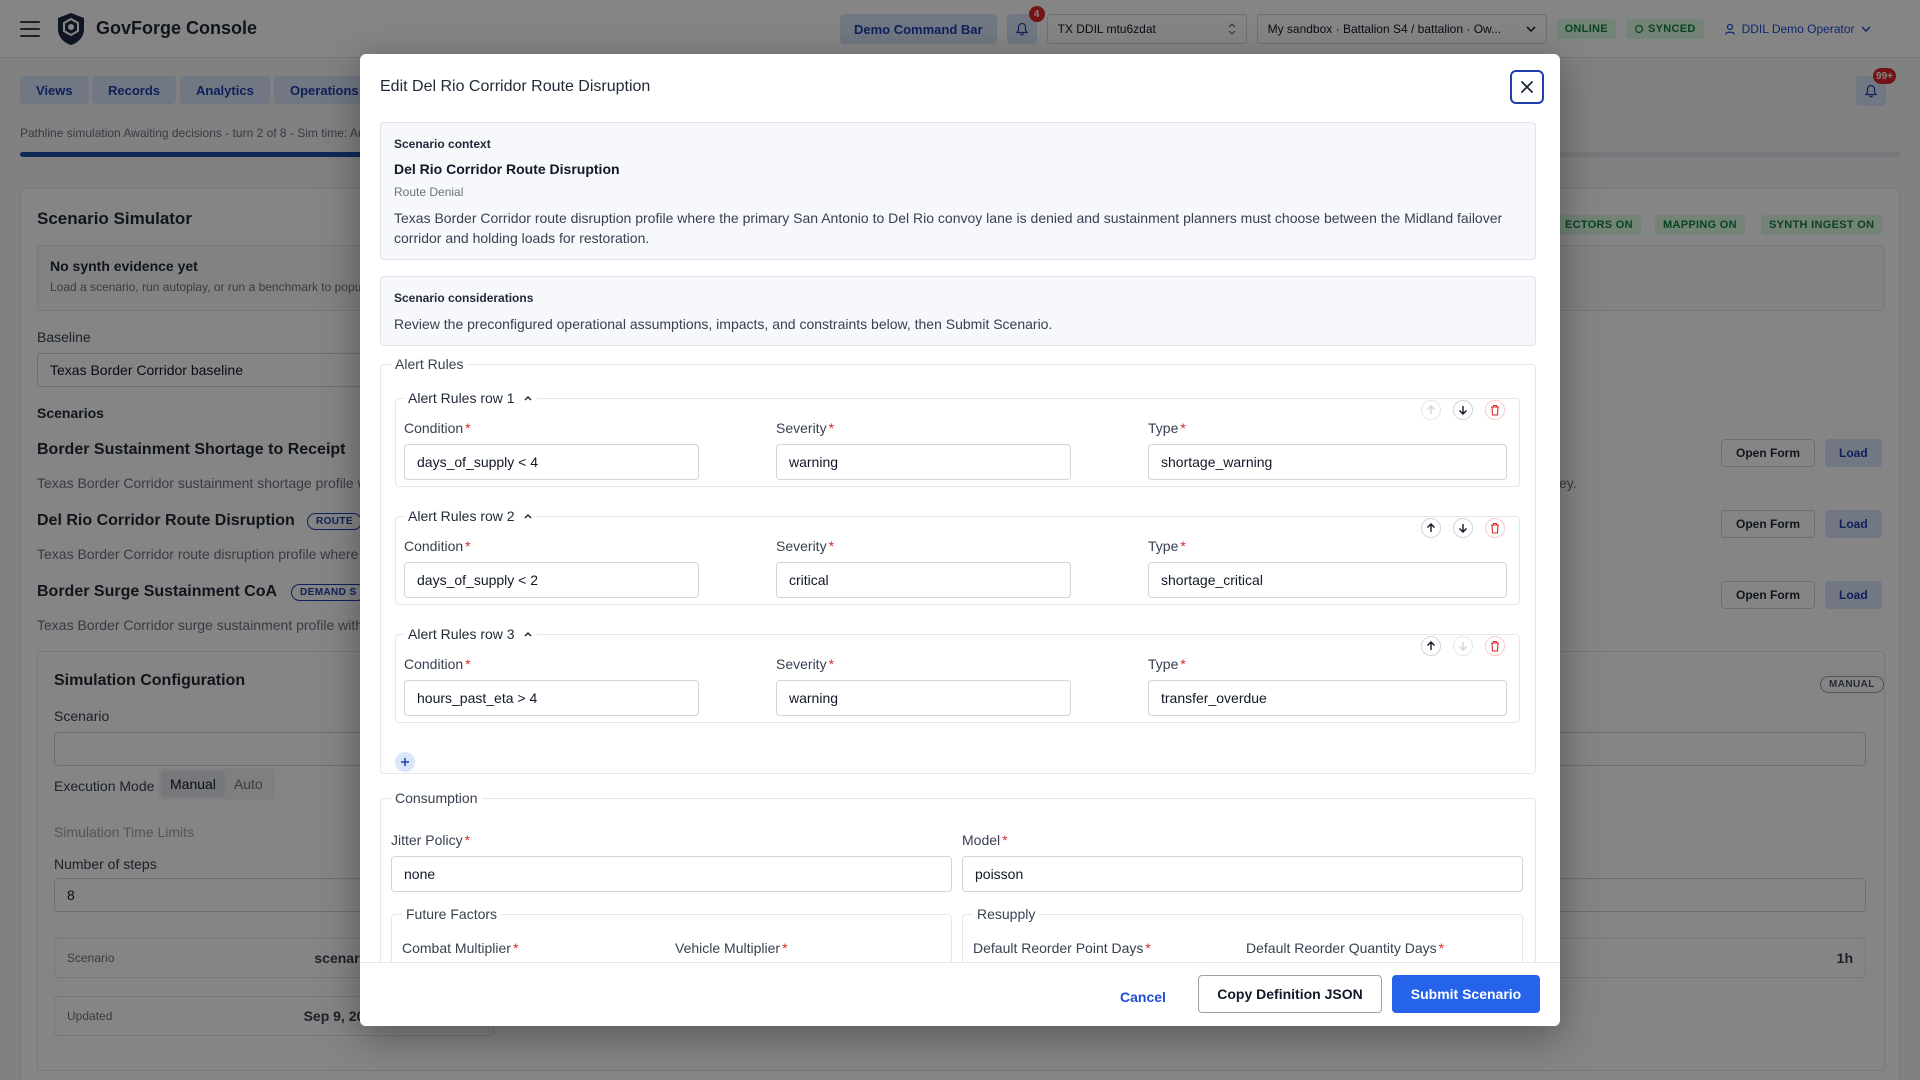  I want to click on reorder-quantity-label: Default Reorder Quantity Days *, so click(1345, 948).